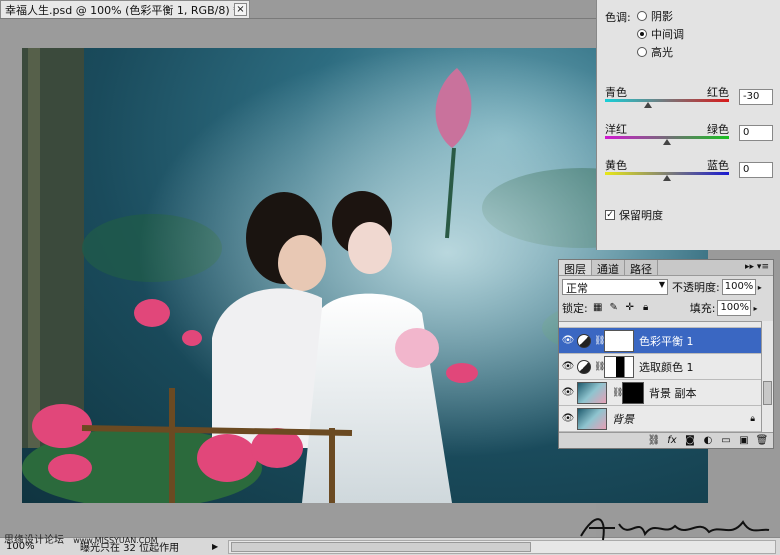  Describe the element at coordinates (662, 16) in the screenshot. I see `tone-shadows-label: 阴影` at that location.